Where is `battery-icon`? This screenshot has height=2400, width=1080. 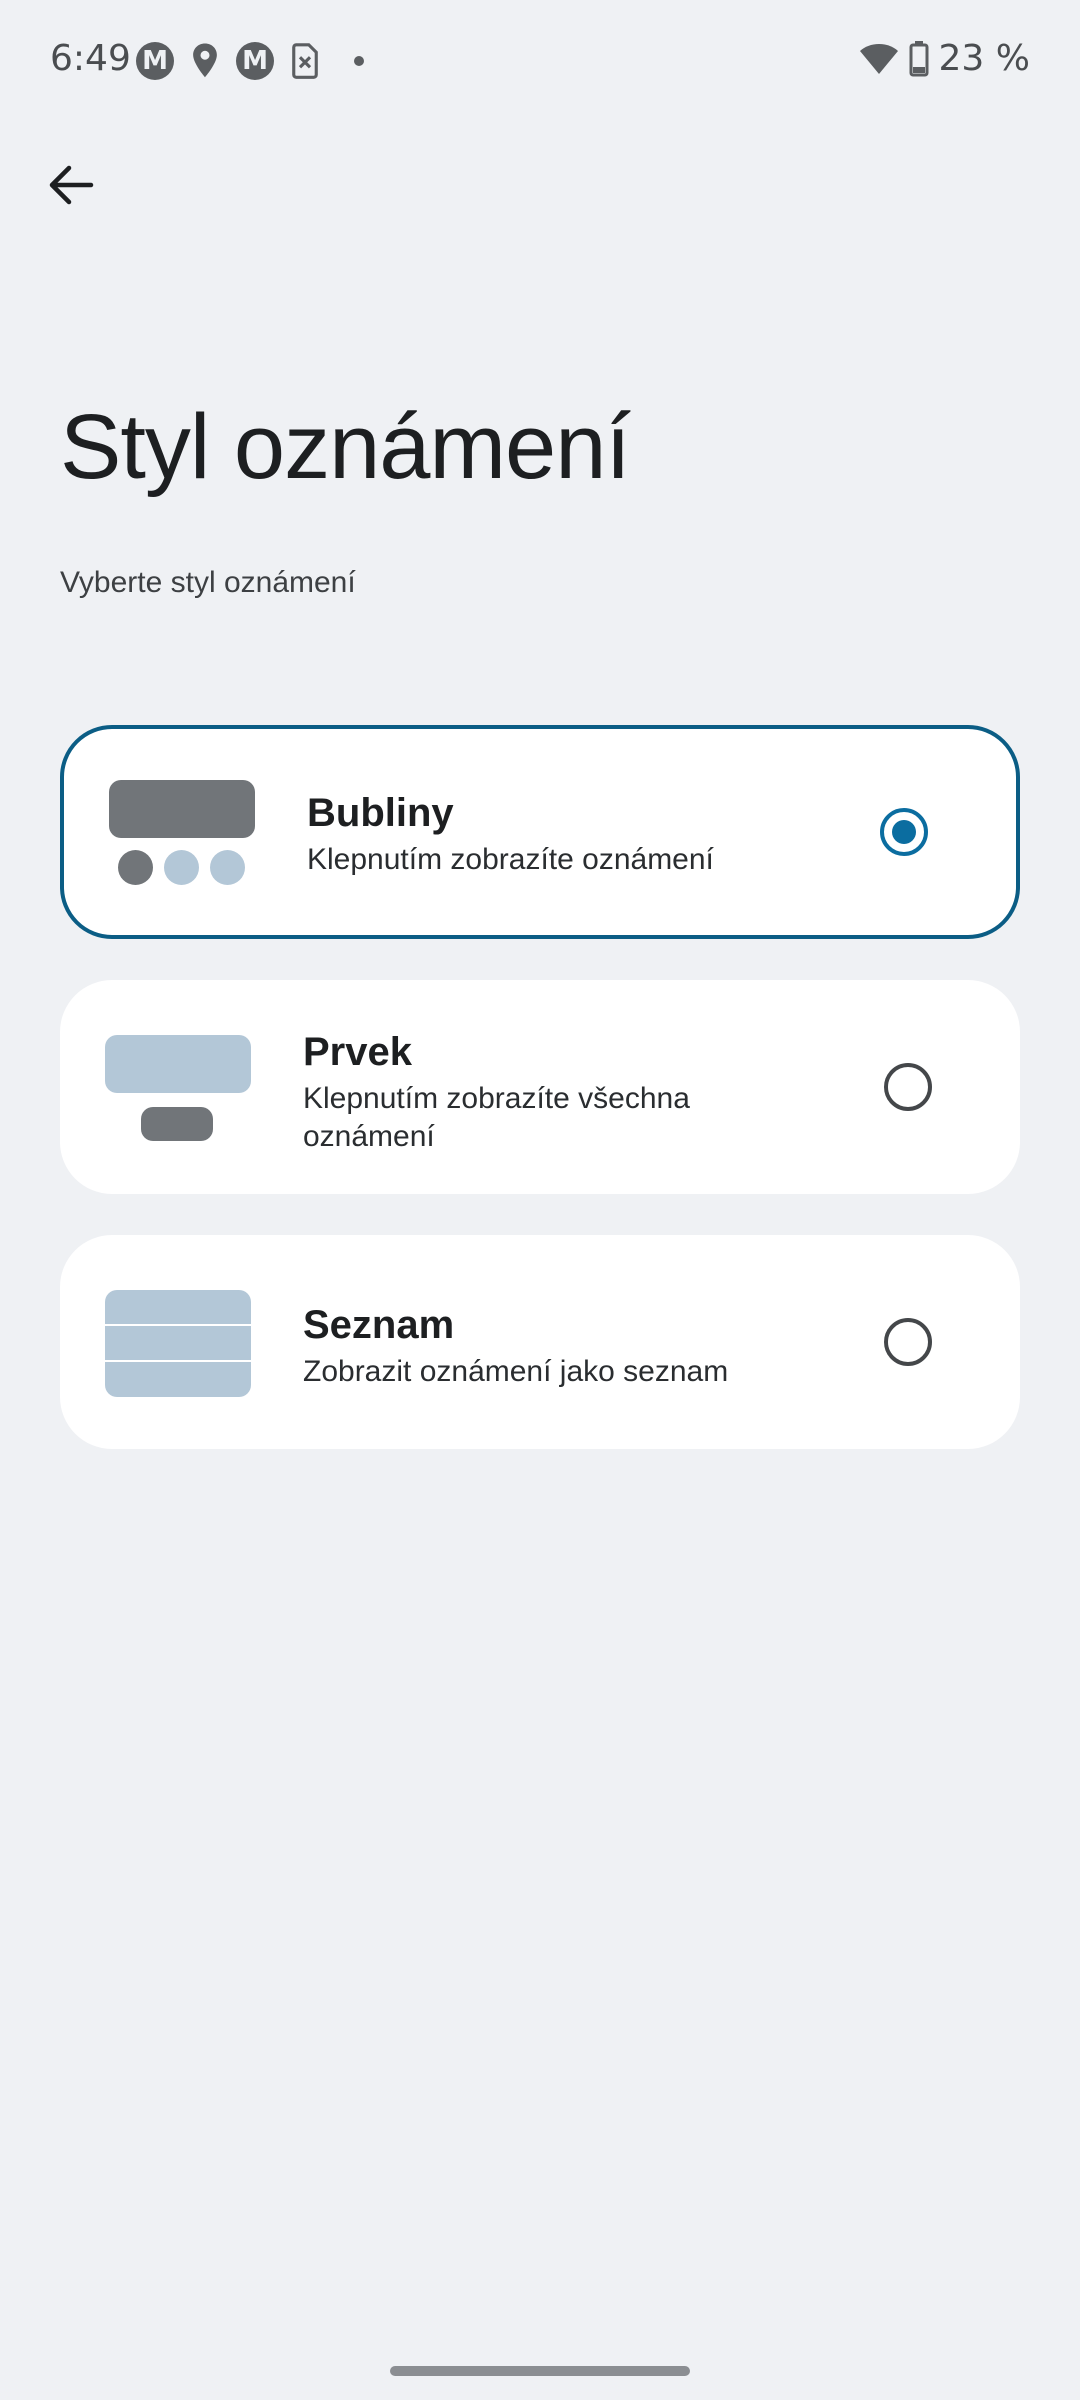 battery-icon is located at coordinates (919, 58).